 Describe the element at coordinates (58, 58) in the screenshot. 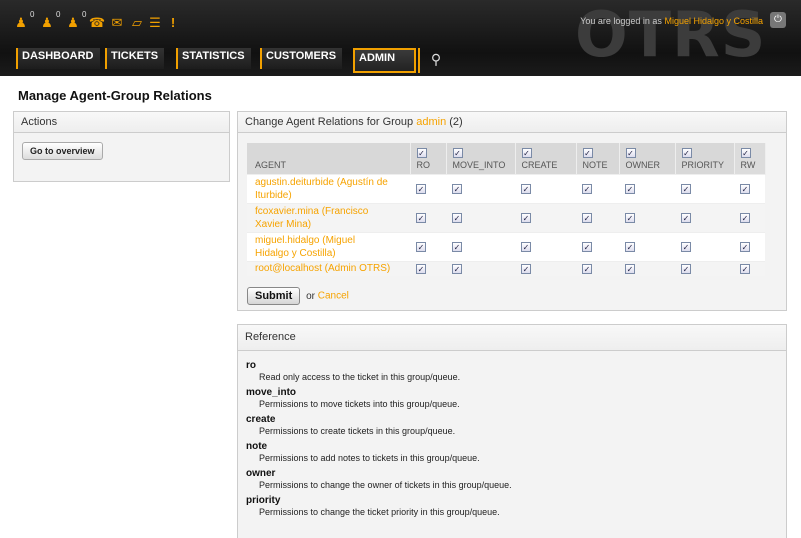

I see `nav-dashboard: DASHBOARD` at that location.